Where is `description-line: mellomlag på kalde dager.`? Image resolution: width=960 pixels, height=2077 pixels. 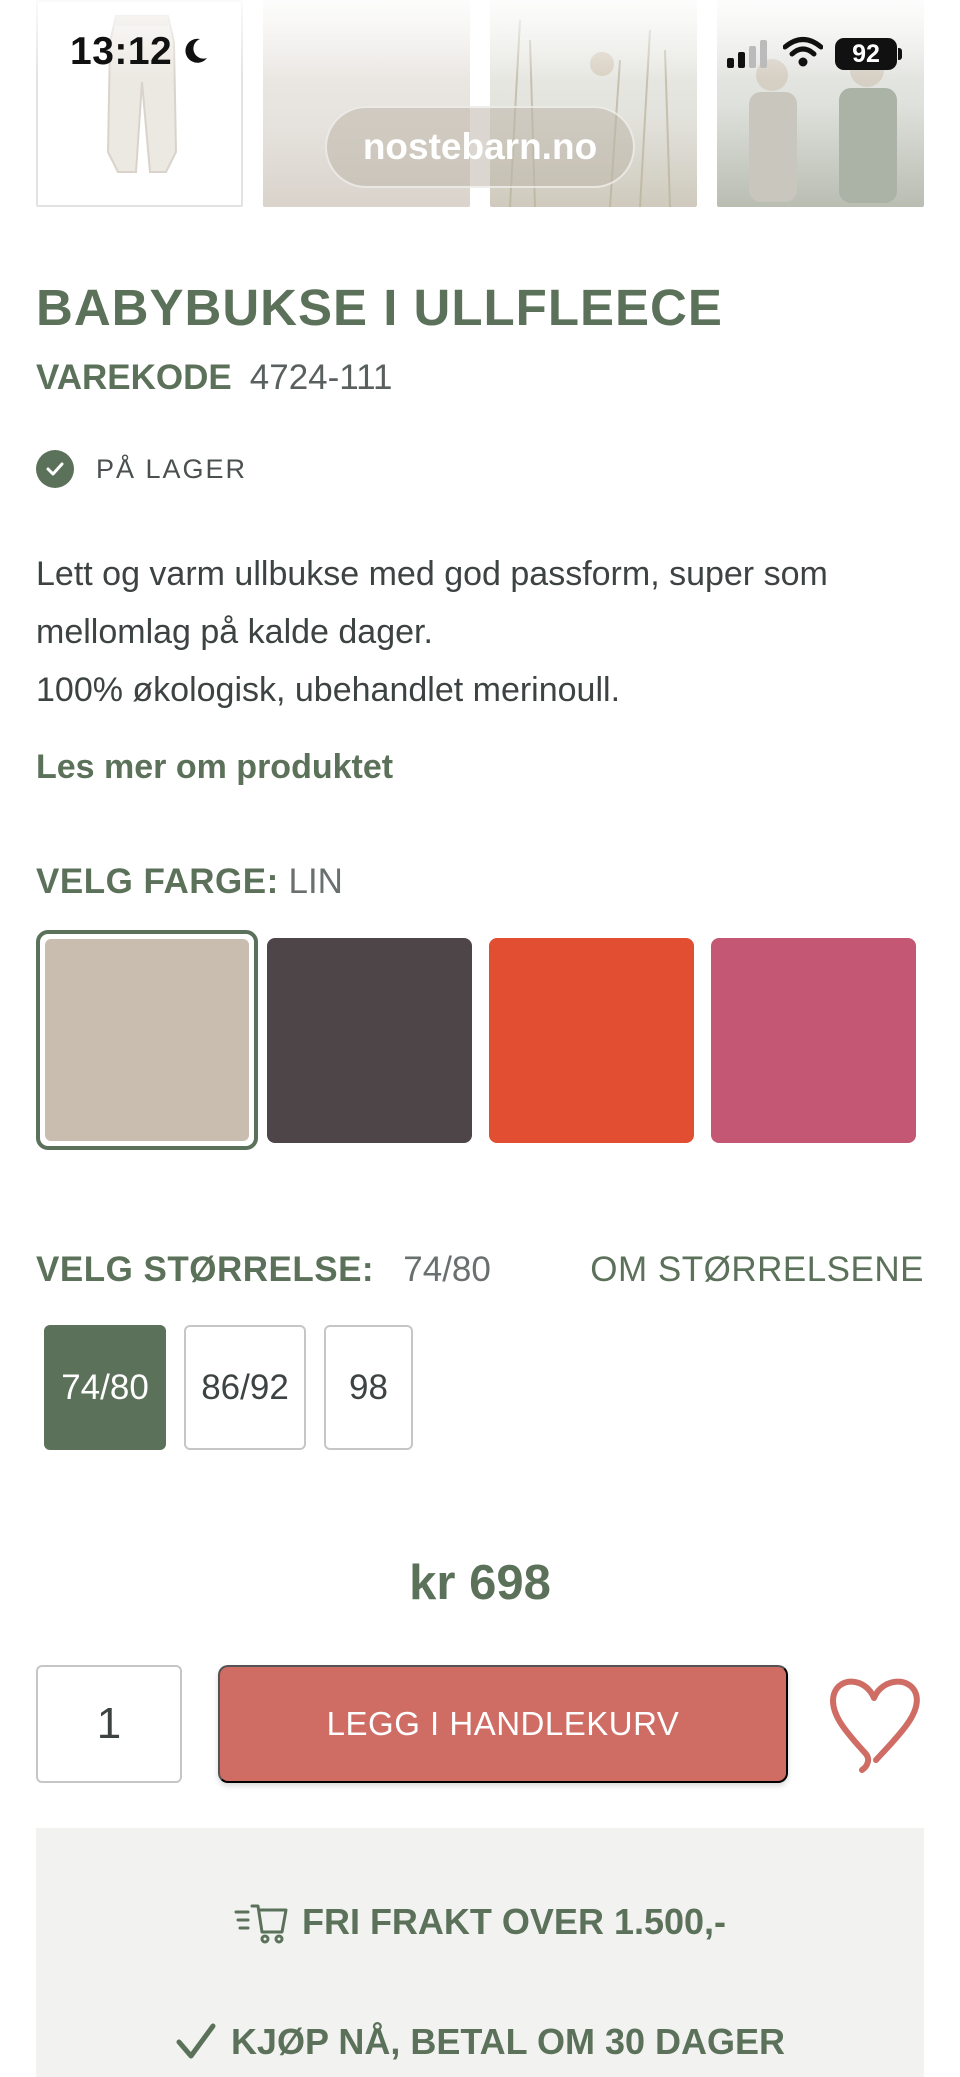 description-line: mellomlag på kalde dager. is located at coordinates (234, 632).